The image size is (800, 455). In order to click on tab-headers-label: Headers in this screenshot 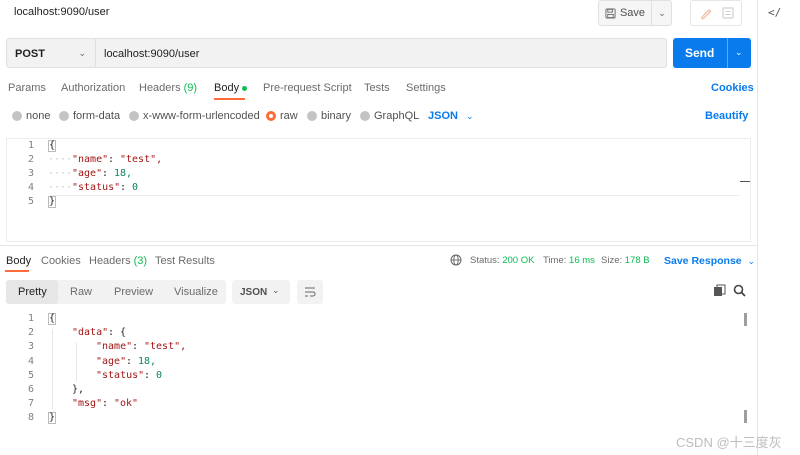, I will do `click(160, 88)`.